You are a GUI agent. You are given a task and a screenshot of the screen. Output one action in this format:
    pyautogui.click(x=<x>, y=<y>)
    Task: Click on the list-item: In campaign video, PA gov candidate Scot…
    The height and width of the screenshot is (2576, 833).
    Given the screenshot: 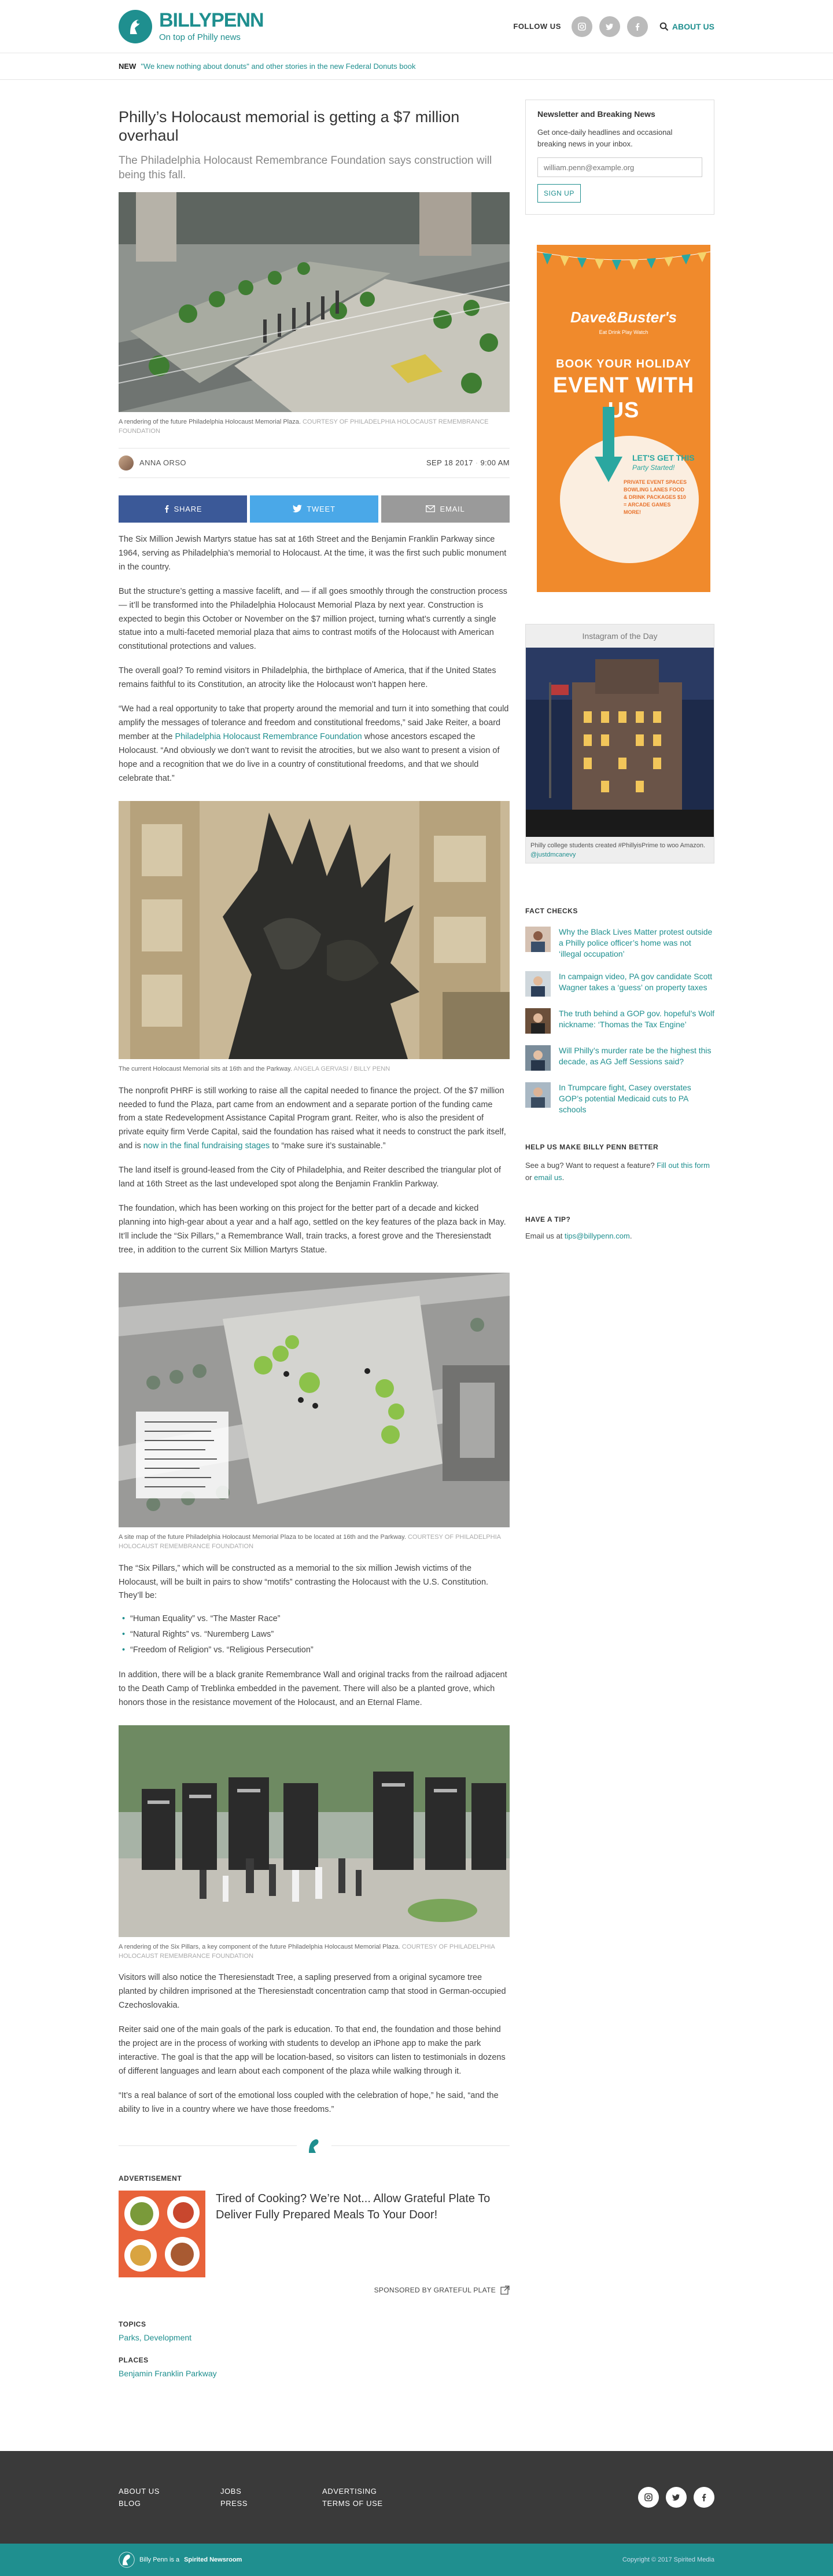 What is the action you would take?
    pyautogui.click(x=620, y=984)
    